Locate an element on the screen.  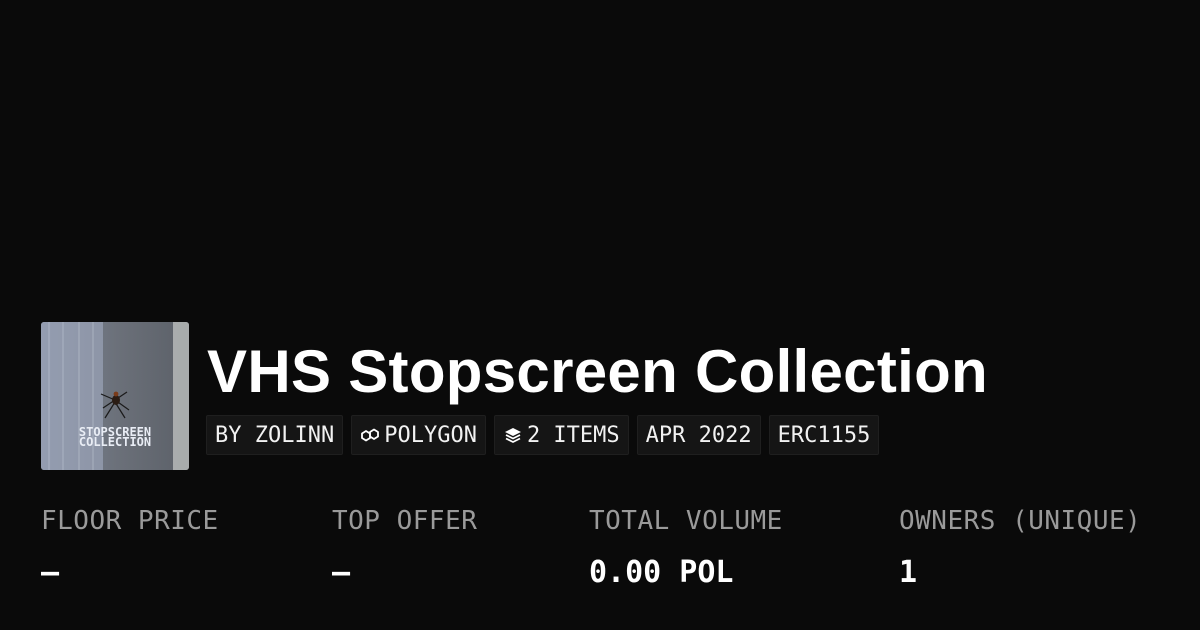
creator-chip: BY ZOLINN is located at coordinates (275, 435).